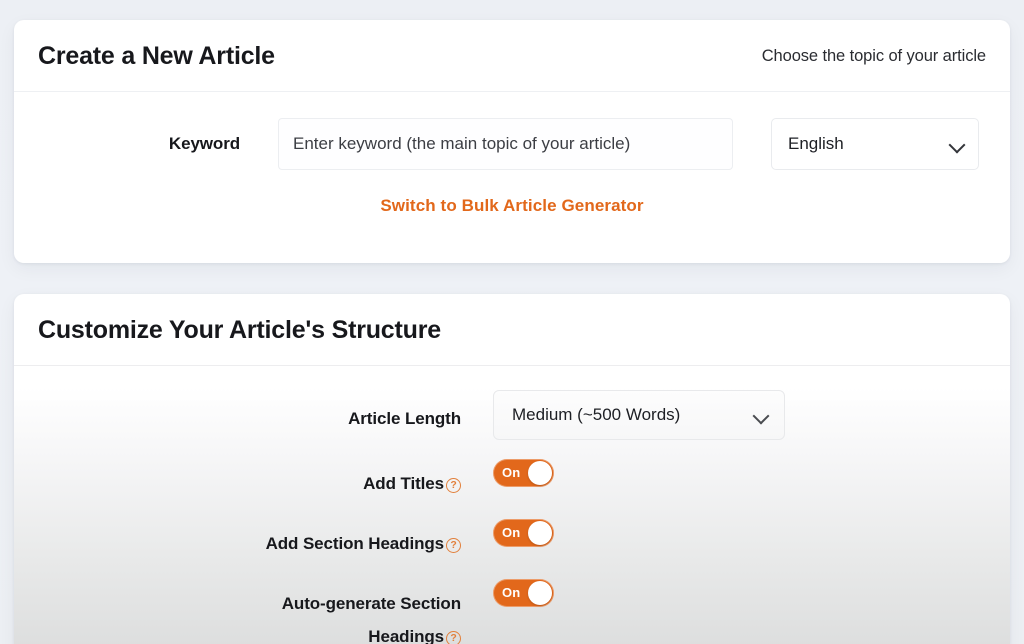 Image resolution: width=1024 pixels, height=644 pixels. What do you see at coordinates (265, 609) in the screenshot?
I see `auto-generate-section-headings-label: Auto-generate Section Headings?` at bounding box center [265, 609].